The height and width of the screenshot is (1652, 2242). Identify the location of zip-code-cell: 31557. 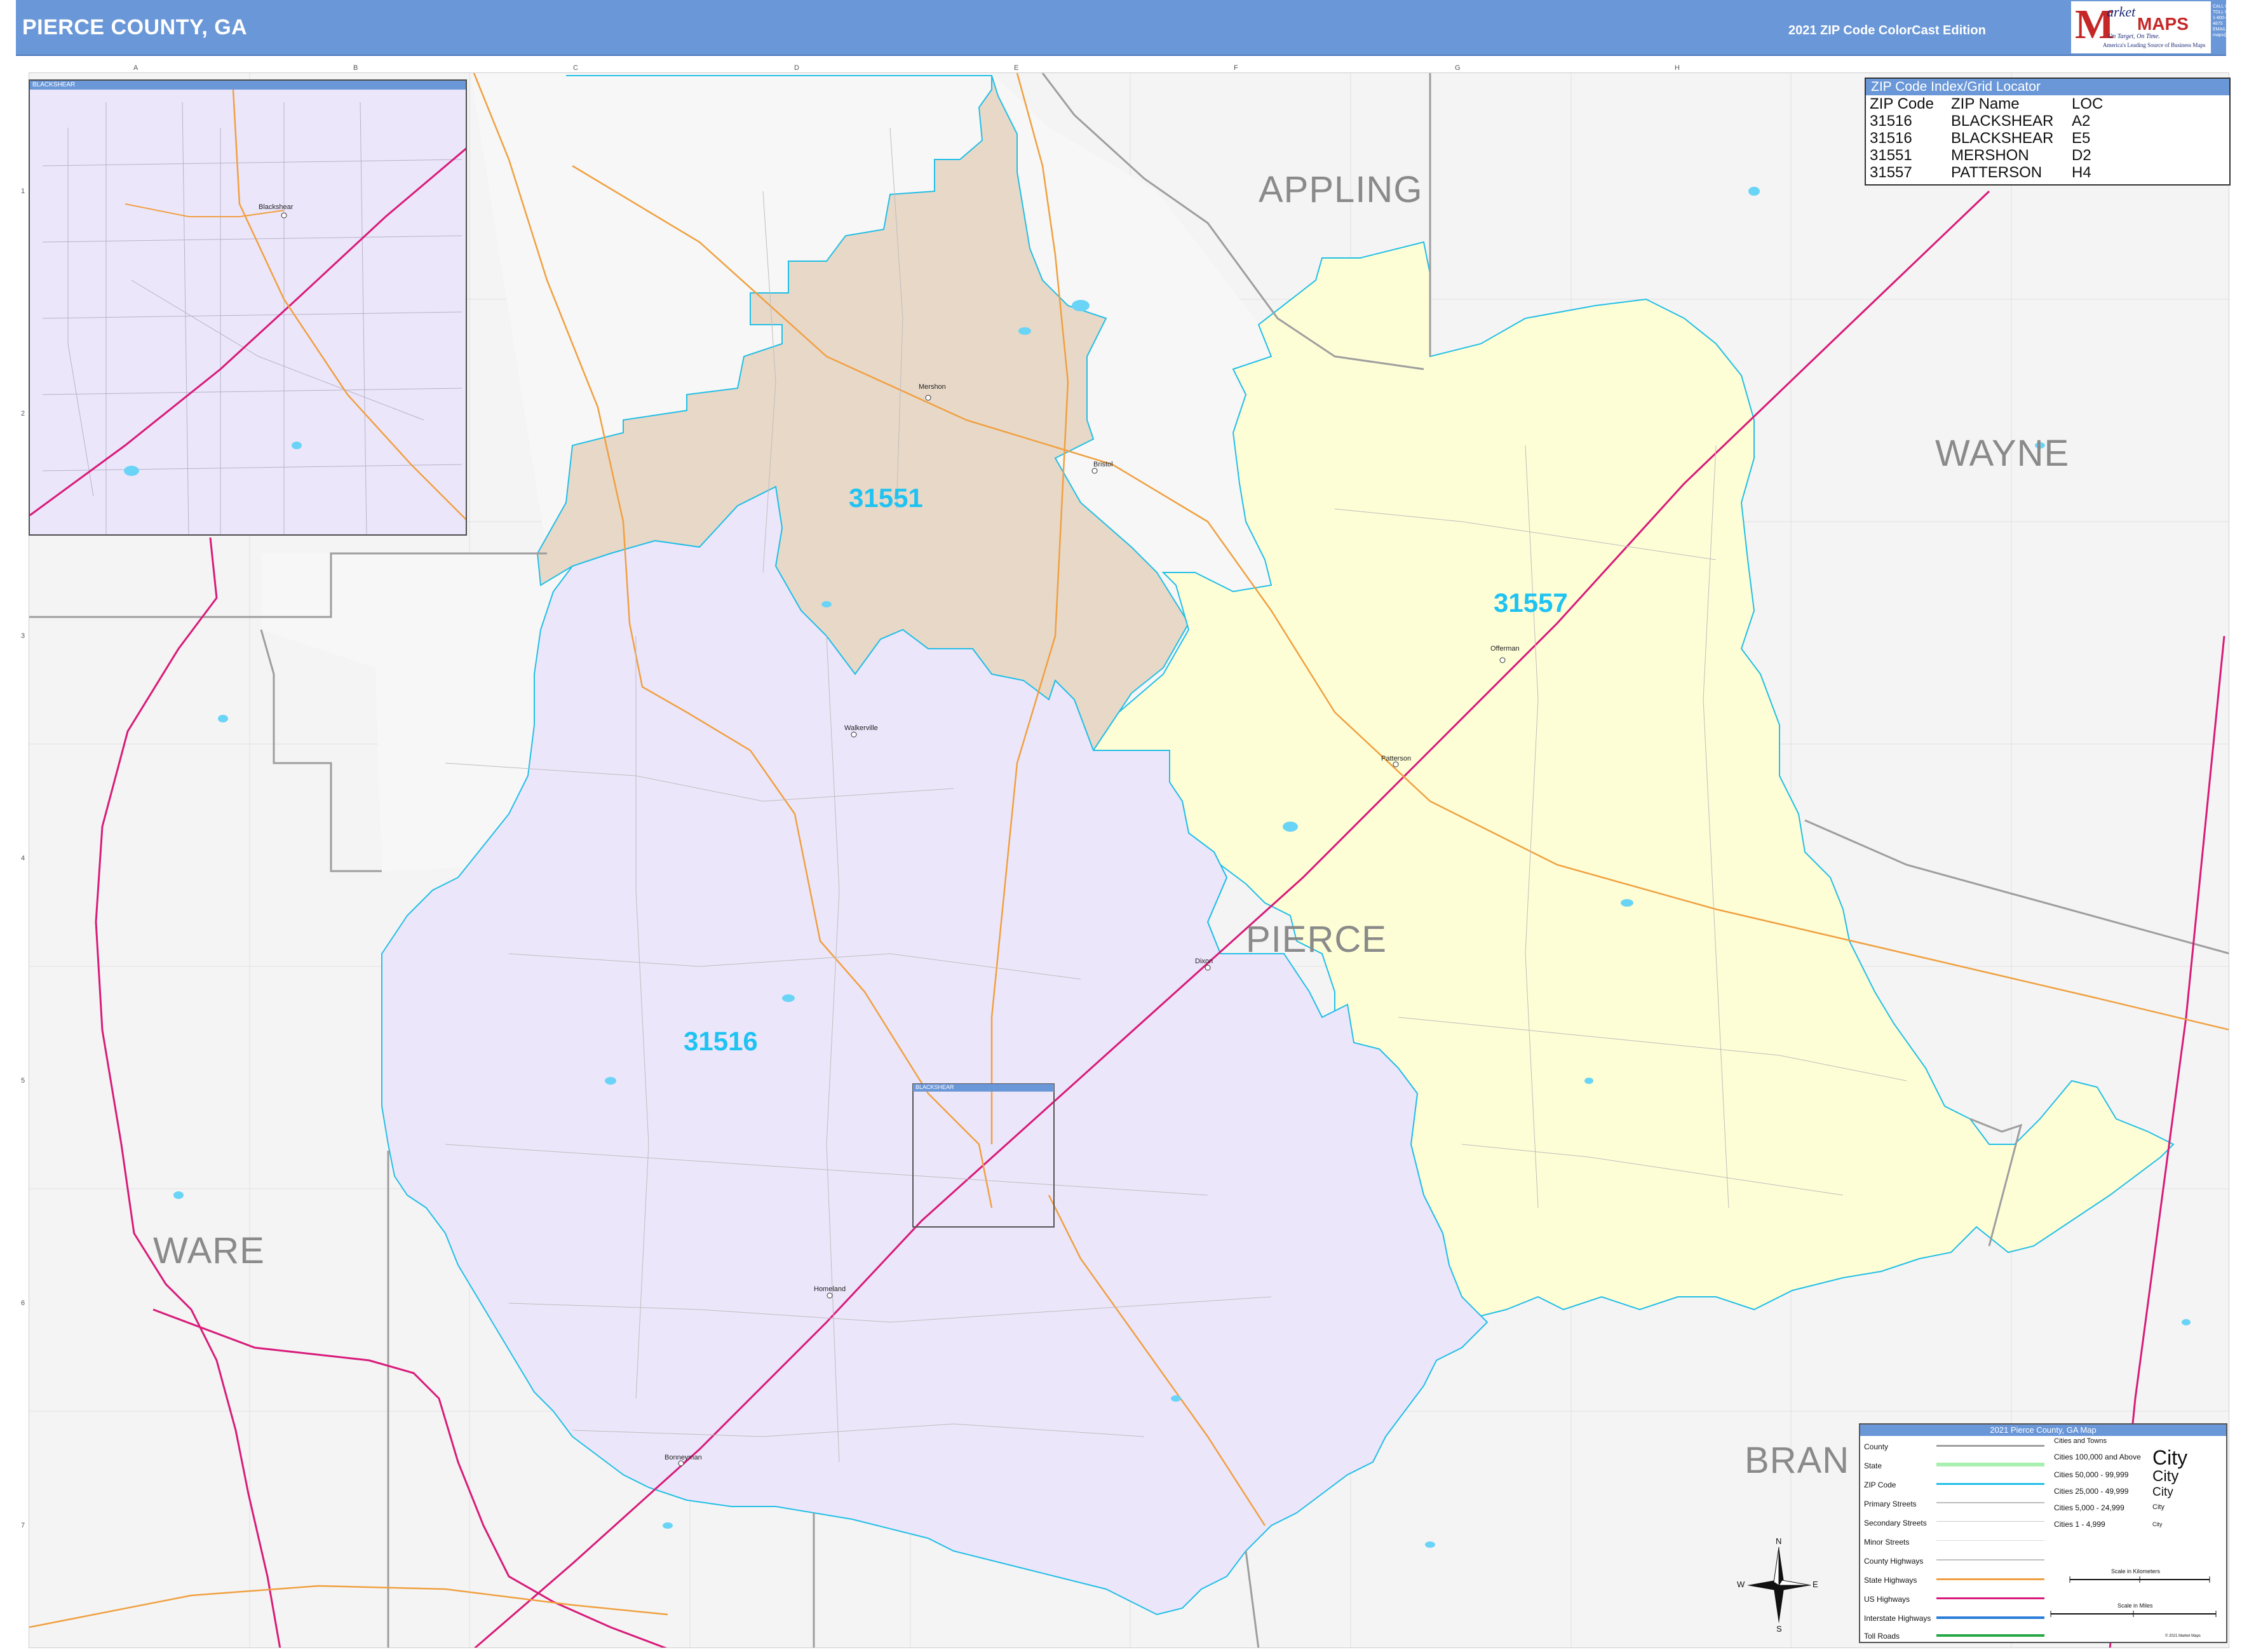
(1891, 172).